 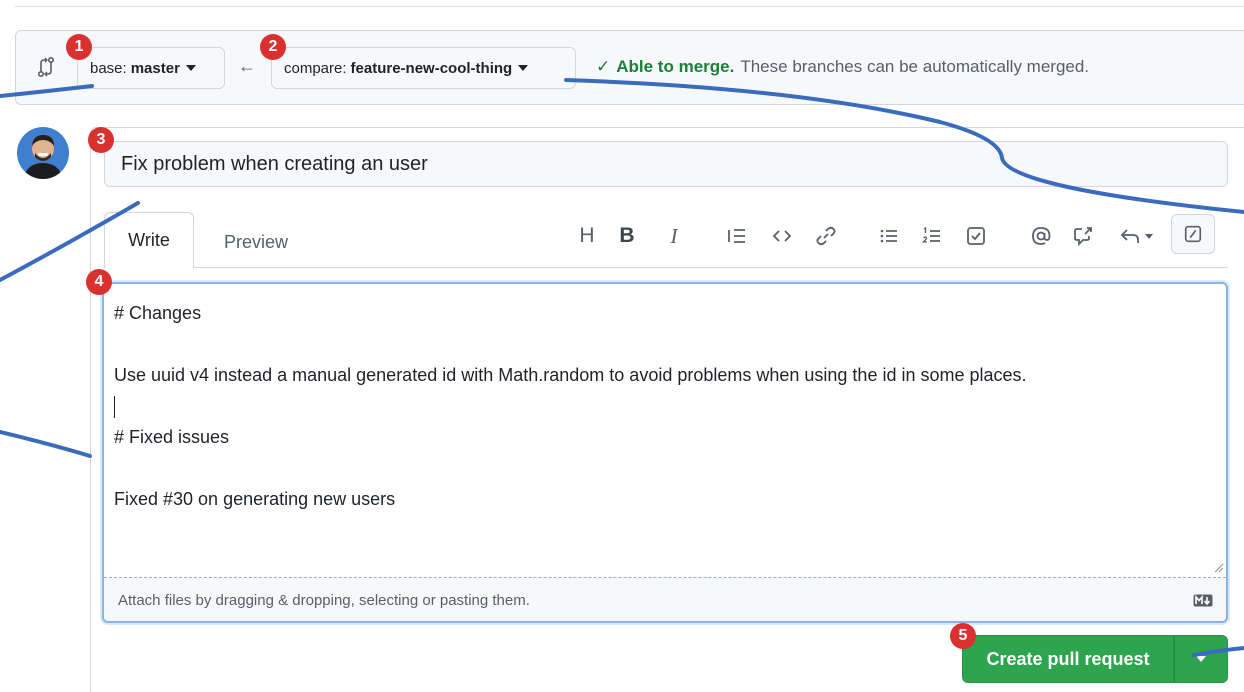 I want to click on slash-command-icon, so click(x=1193, y=234).